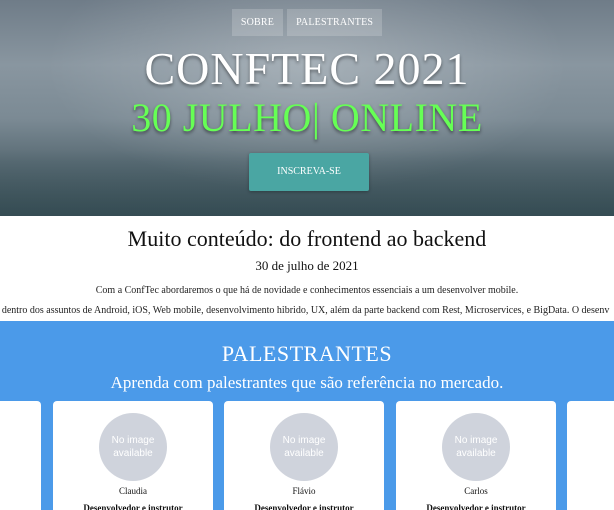  I want to click on intro-date: 30 de julho de 2021, so click(307, 265).